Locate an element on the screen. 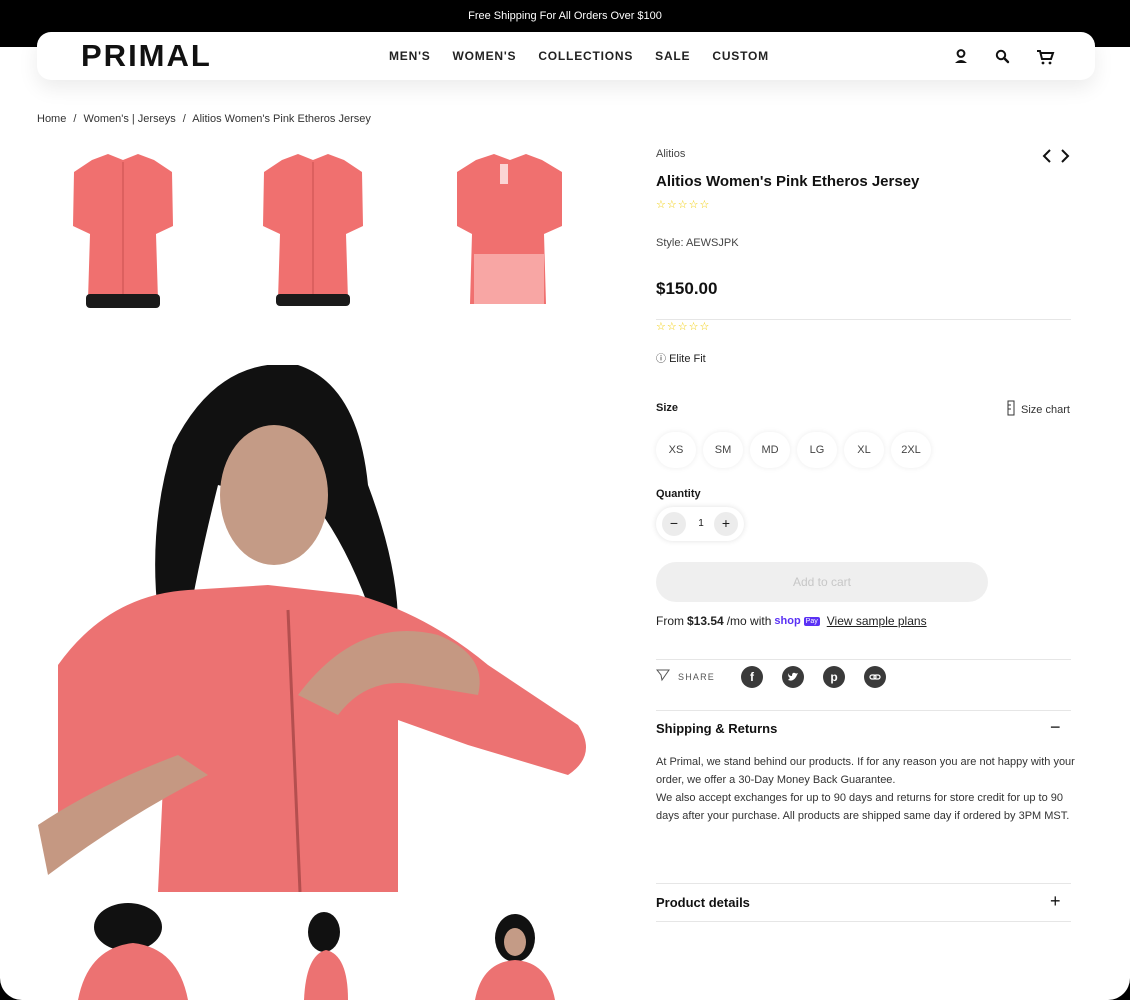 Image resolution: width=1130 pixels, height=1000 pixels. view-sample-plans-link: View sample plans is located at coordinates (877, 621).